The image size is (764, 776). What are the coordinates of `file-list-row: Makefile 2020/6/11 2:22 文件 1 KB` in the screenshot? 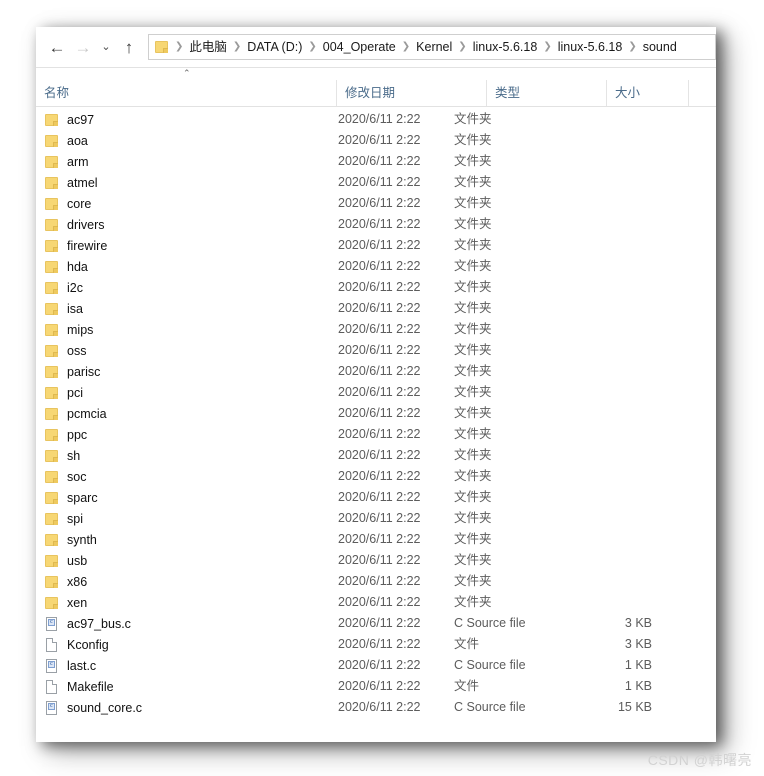 It's located at (376, 686).